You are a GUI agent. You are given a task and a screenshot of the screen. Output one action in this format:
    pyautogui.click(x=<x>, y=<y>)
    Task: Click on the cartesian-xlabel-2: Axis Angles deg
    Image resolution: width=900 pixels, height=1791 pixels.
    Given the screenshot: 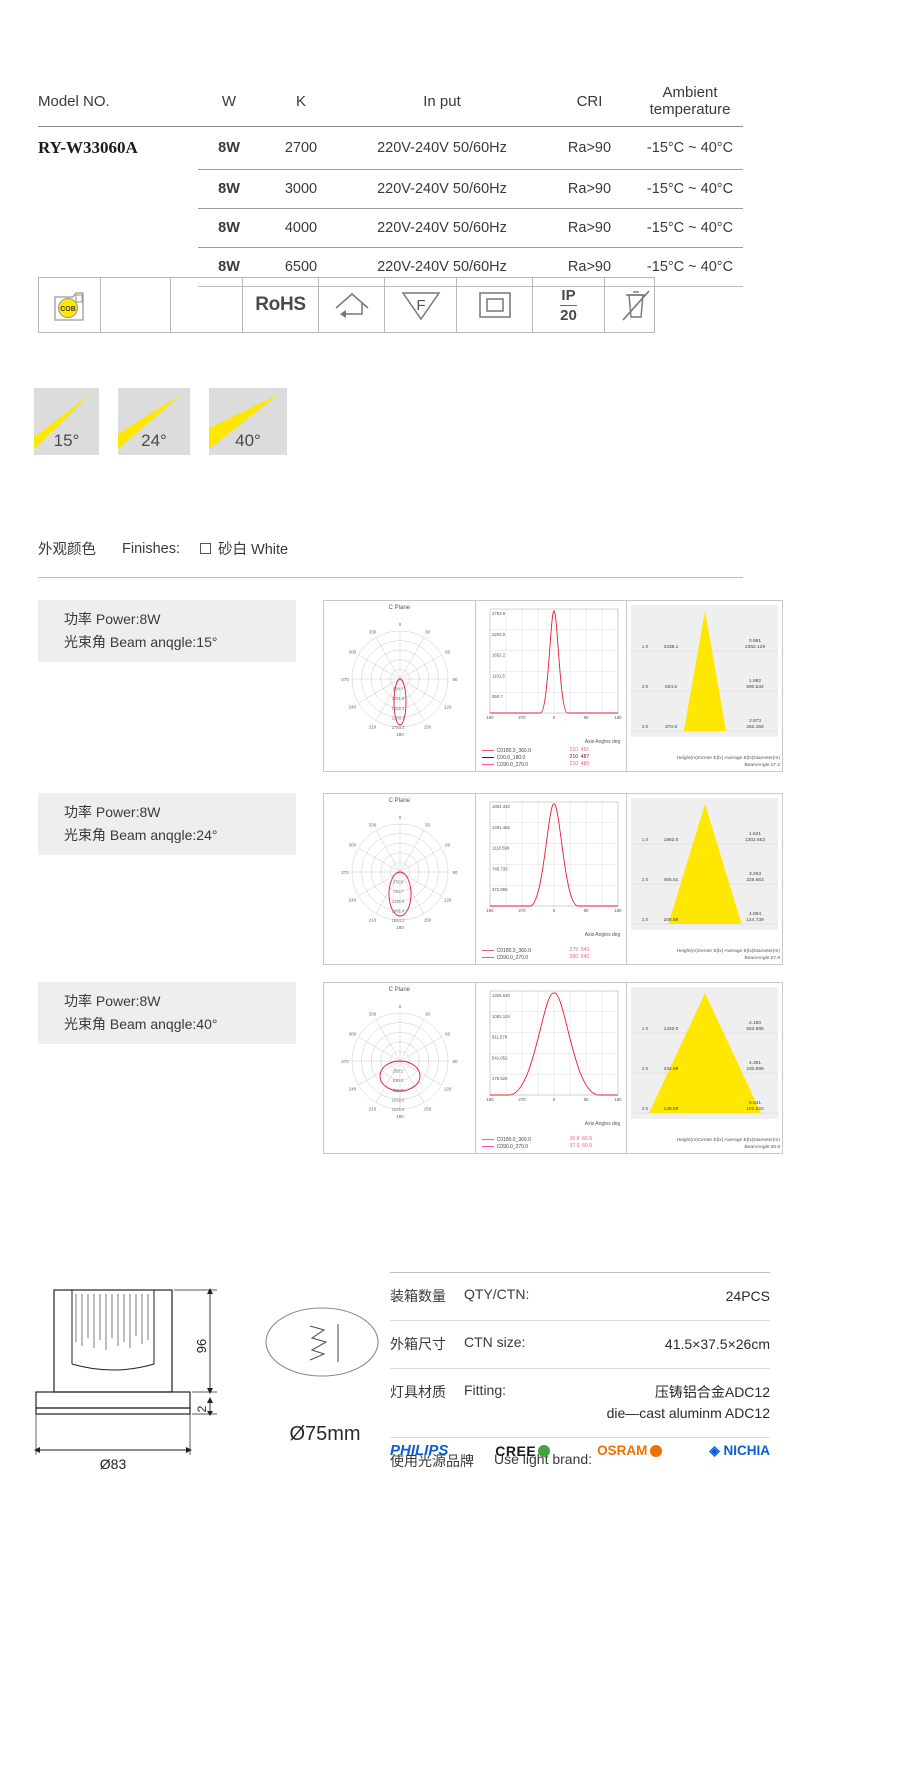 What is the action you would take?
    pyautogui.click(x=602, y=1124)
    